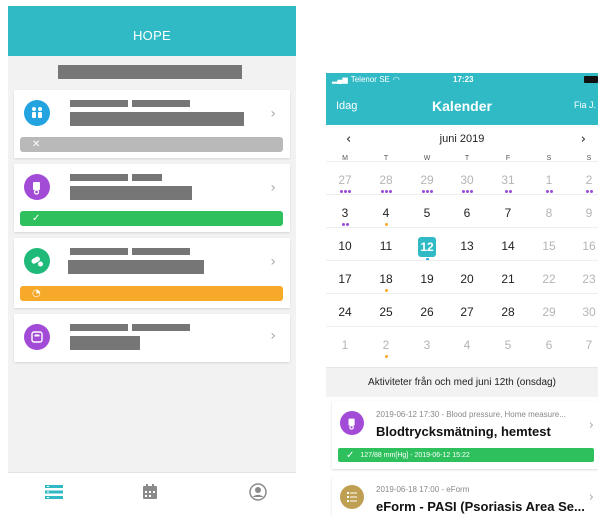 This screenshot has height=516, width=598. Describe the element at coordinates (258, 492) in the screenshot. I see `profile-icon` at that location.